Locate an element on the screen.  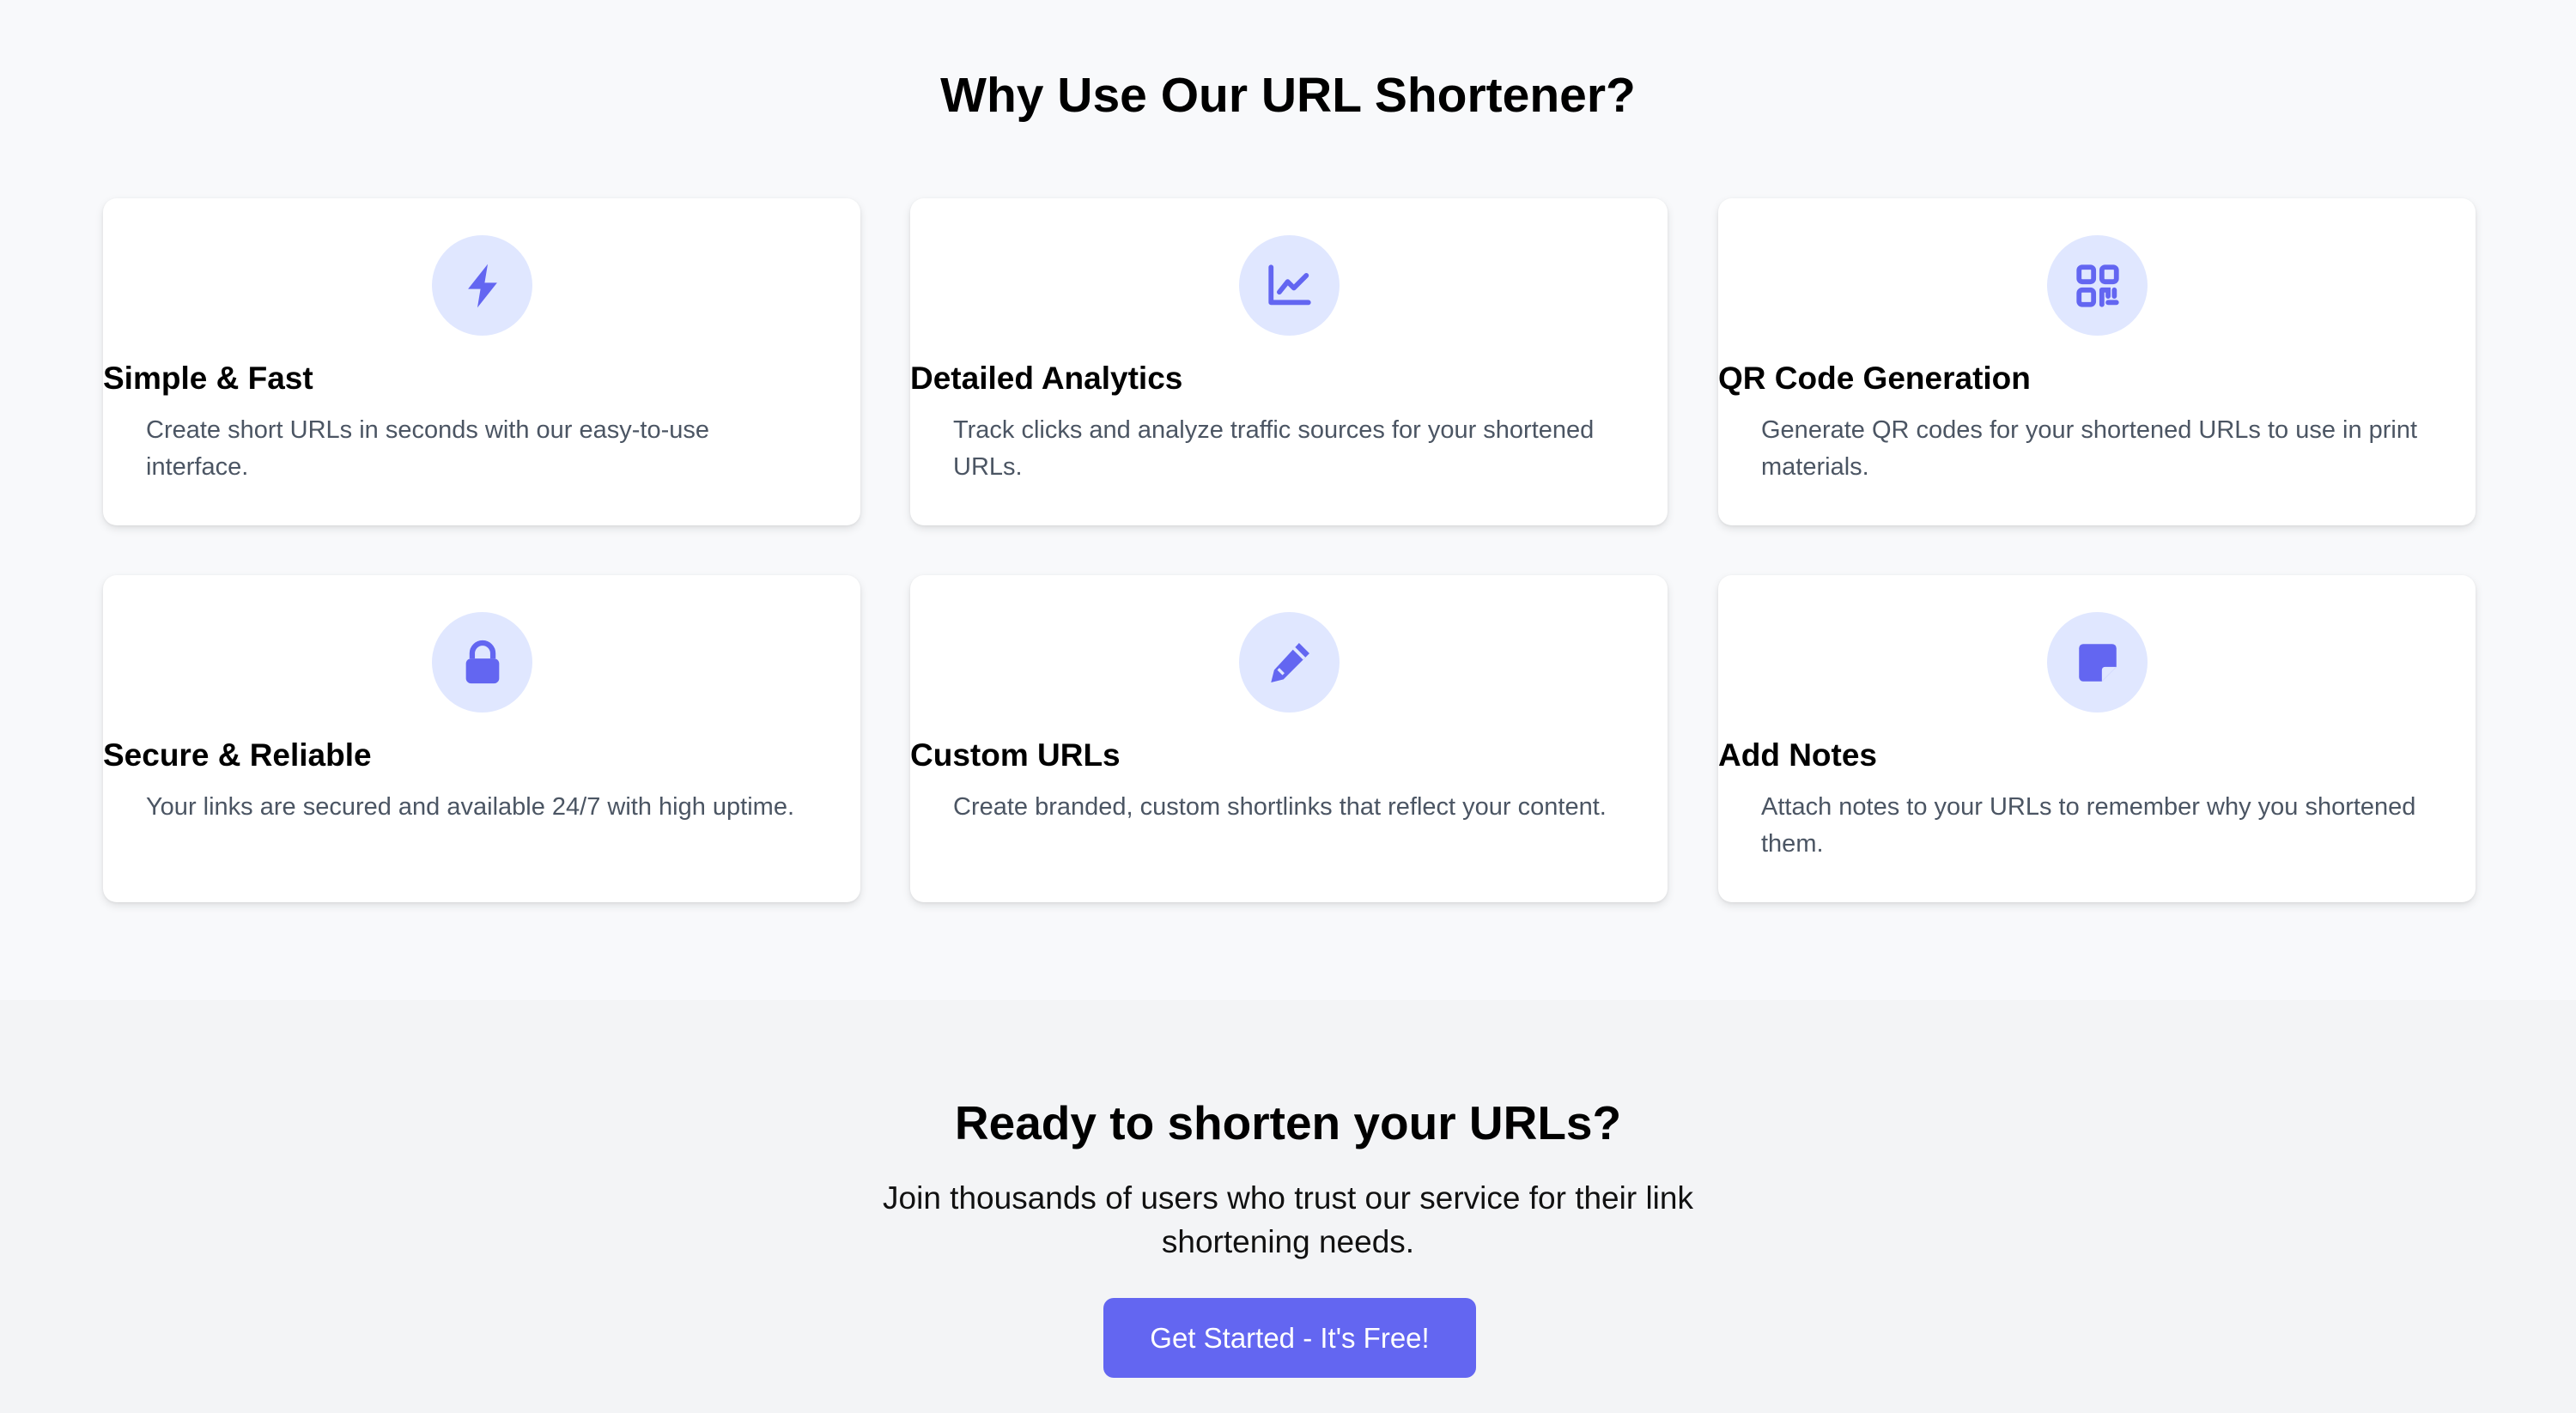
feature-title: Detailed Analytics is located at coordinates (1046, 378).